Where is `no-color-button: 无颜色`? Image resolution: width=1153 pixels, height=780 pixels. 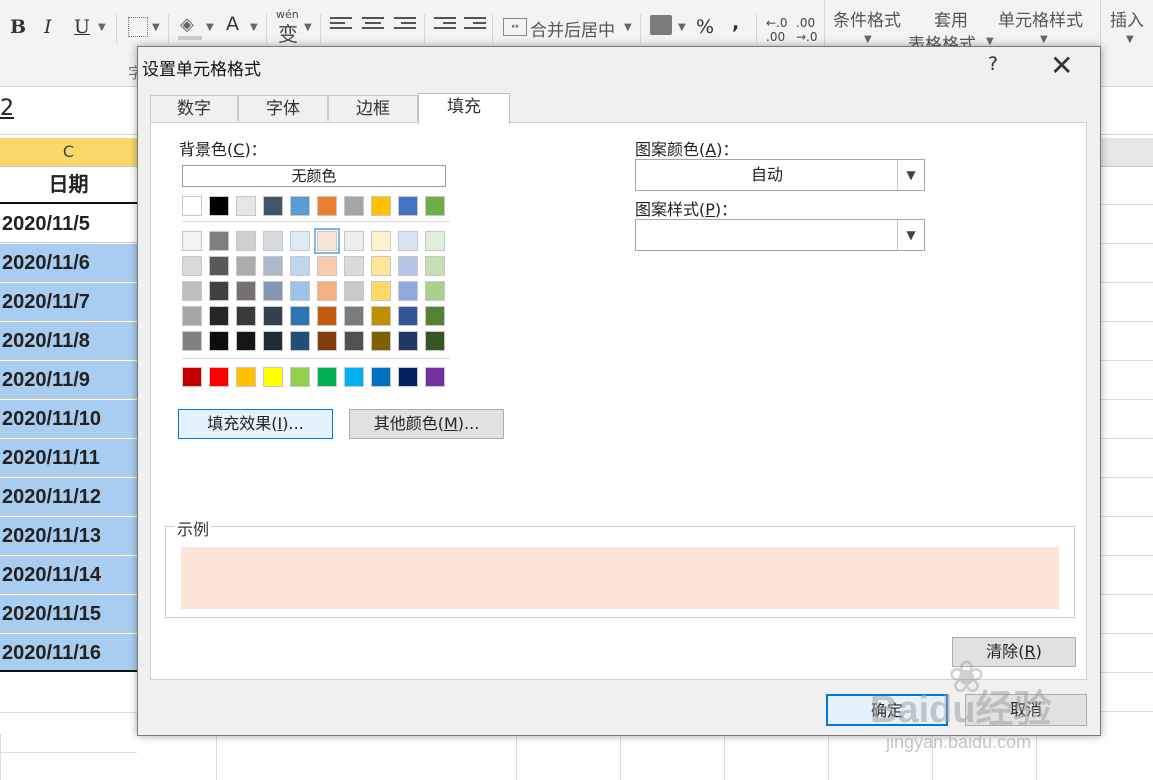 no-color-button: 无颜色 is located at coordinates (314, 176).